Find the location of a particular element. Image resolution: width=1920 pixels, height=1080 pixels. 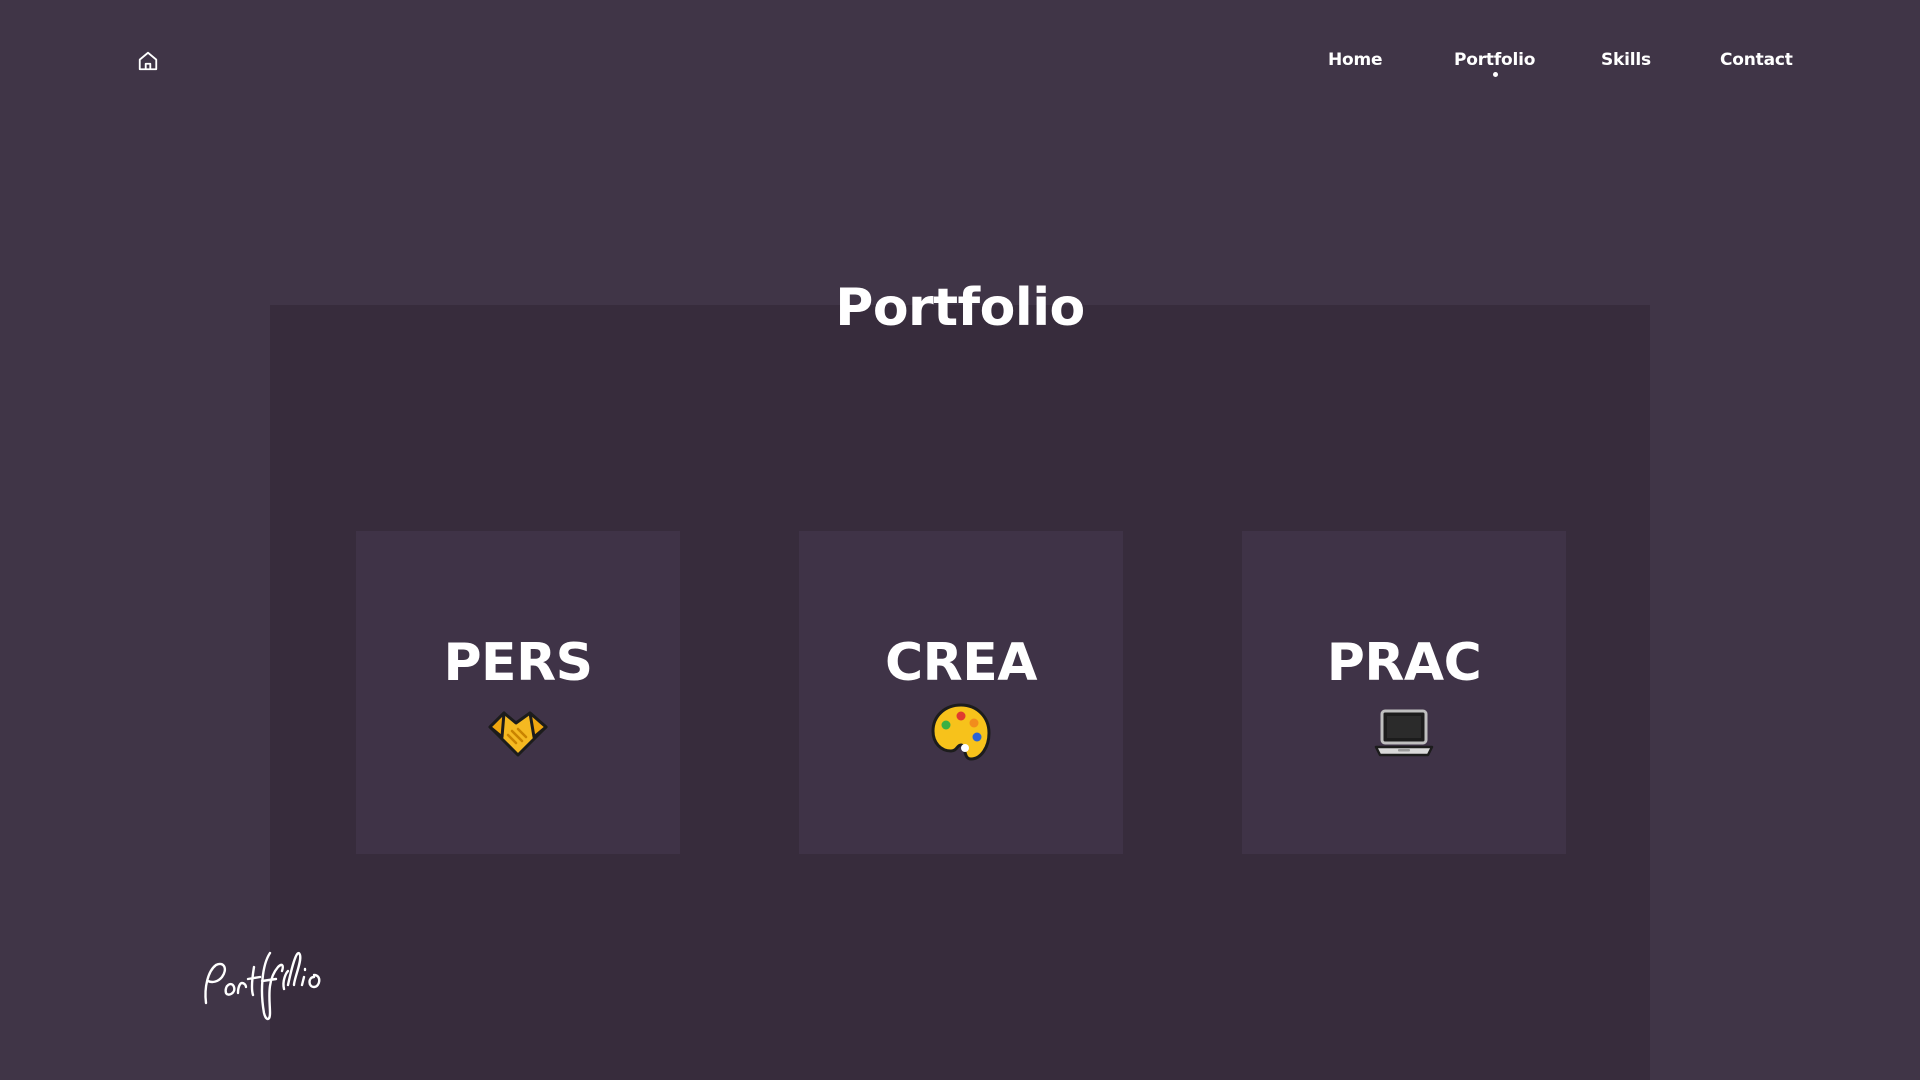

nav-portfolio-label: Portfolio is located at coordinates (1495, 60).